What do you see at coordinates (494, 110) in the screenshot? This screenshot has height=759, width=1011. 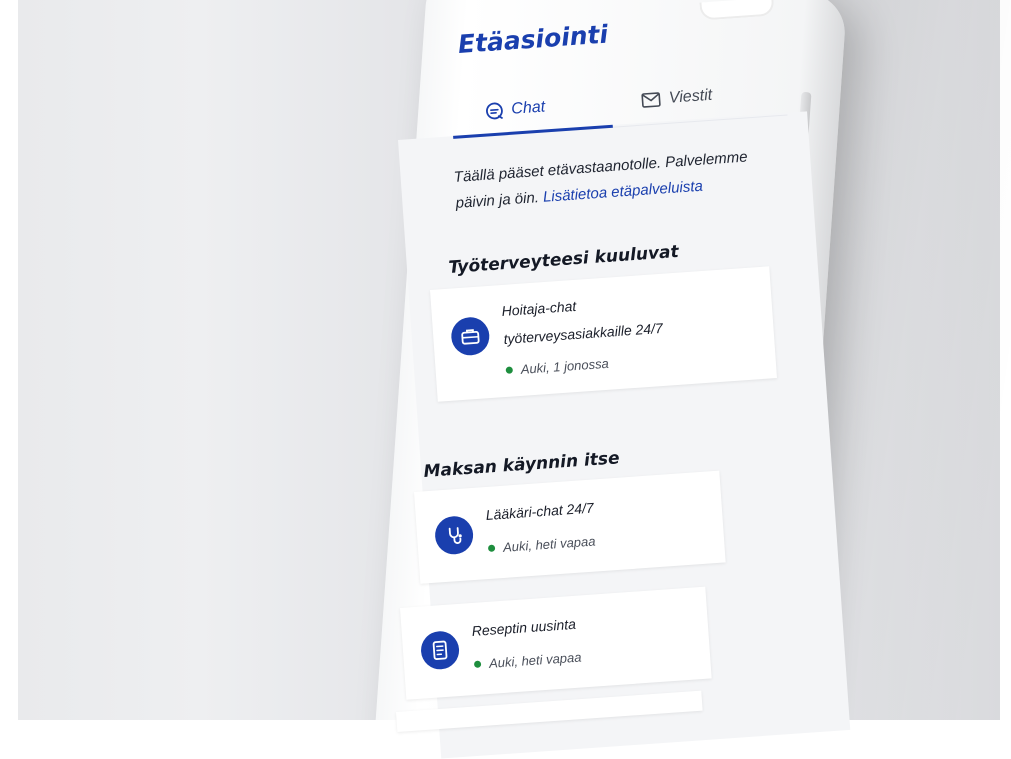 I see `chat-bubble-icon` at bounding box center [494, 110].